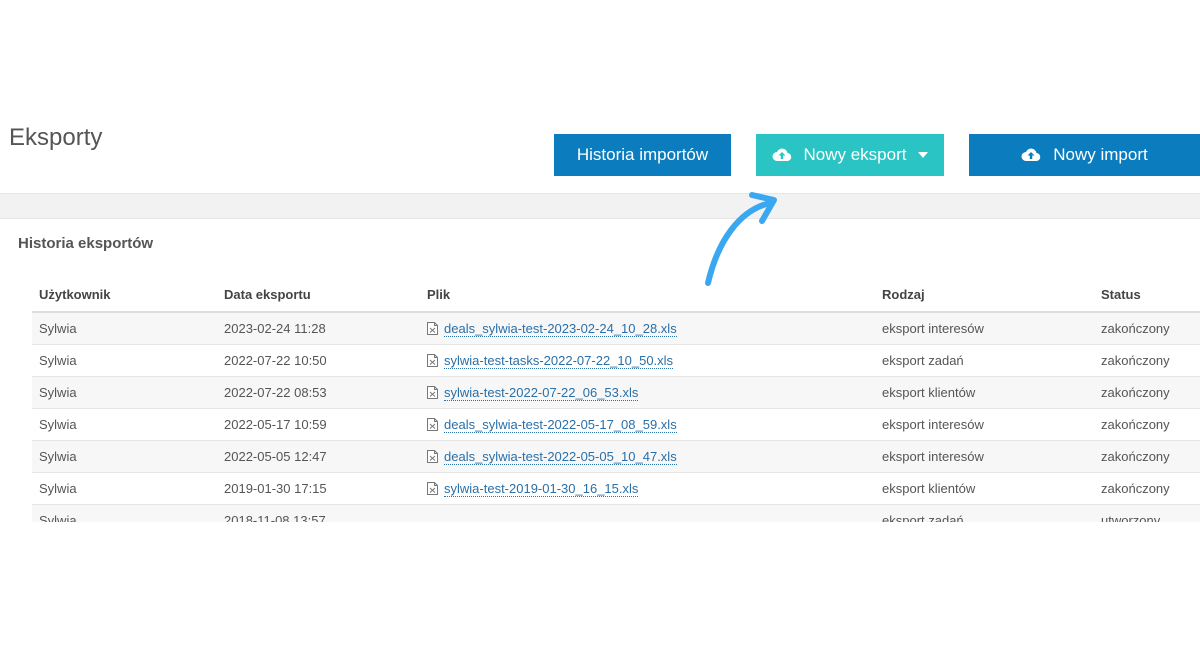 Image resolution: width=1200 pixels, height=648 pixels. Describe the element at coordinates (600, 206) in the screenshot. I see `divider-band` at that location.